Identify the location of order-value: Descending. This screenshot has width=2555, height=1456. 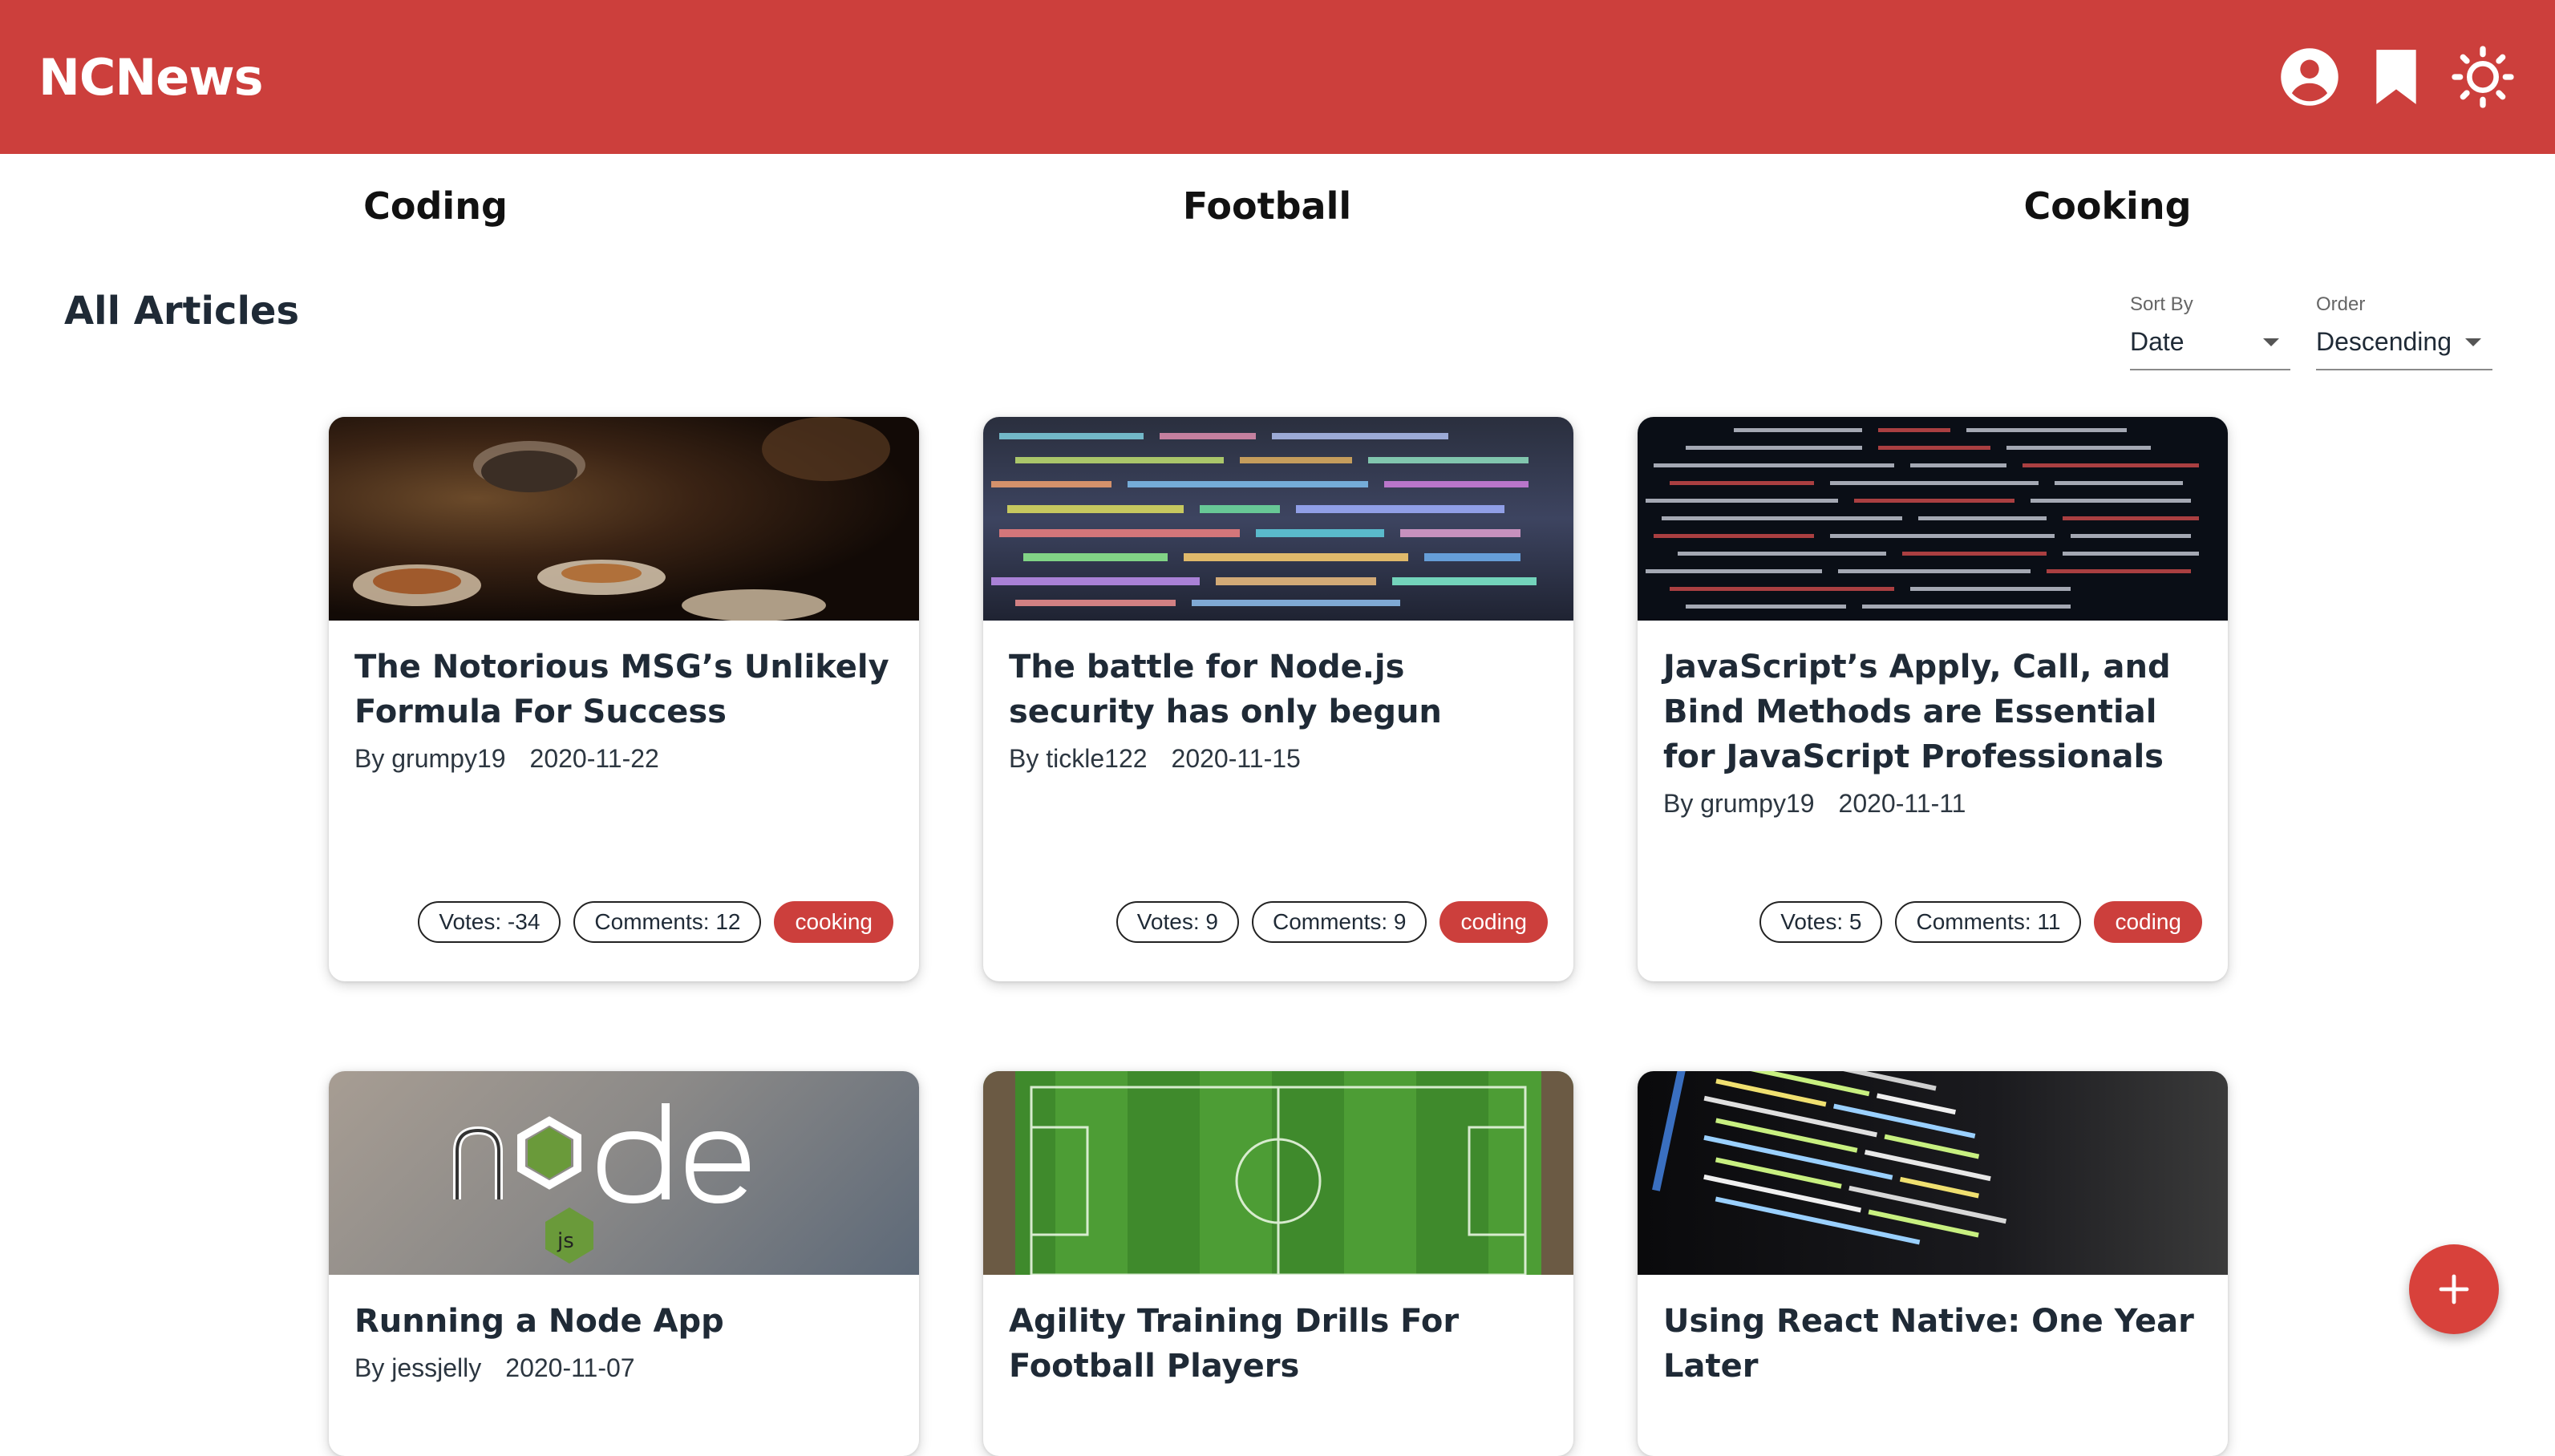
(2384, 341).